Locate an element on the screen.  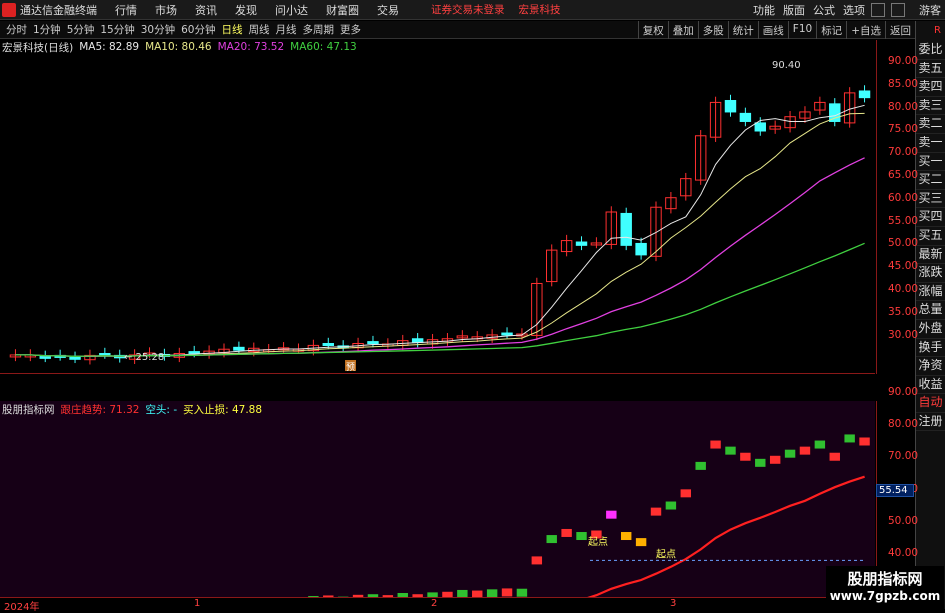
date-month-2: 2 is located at coordinates (434, 603).